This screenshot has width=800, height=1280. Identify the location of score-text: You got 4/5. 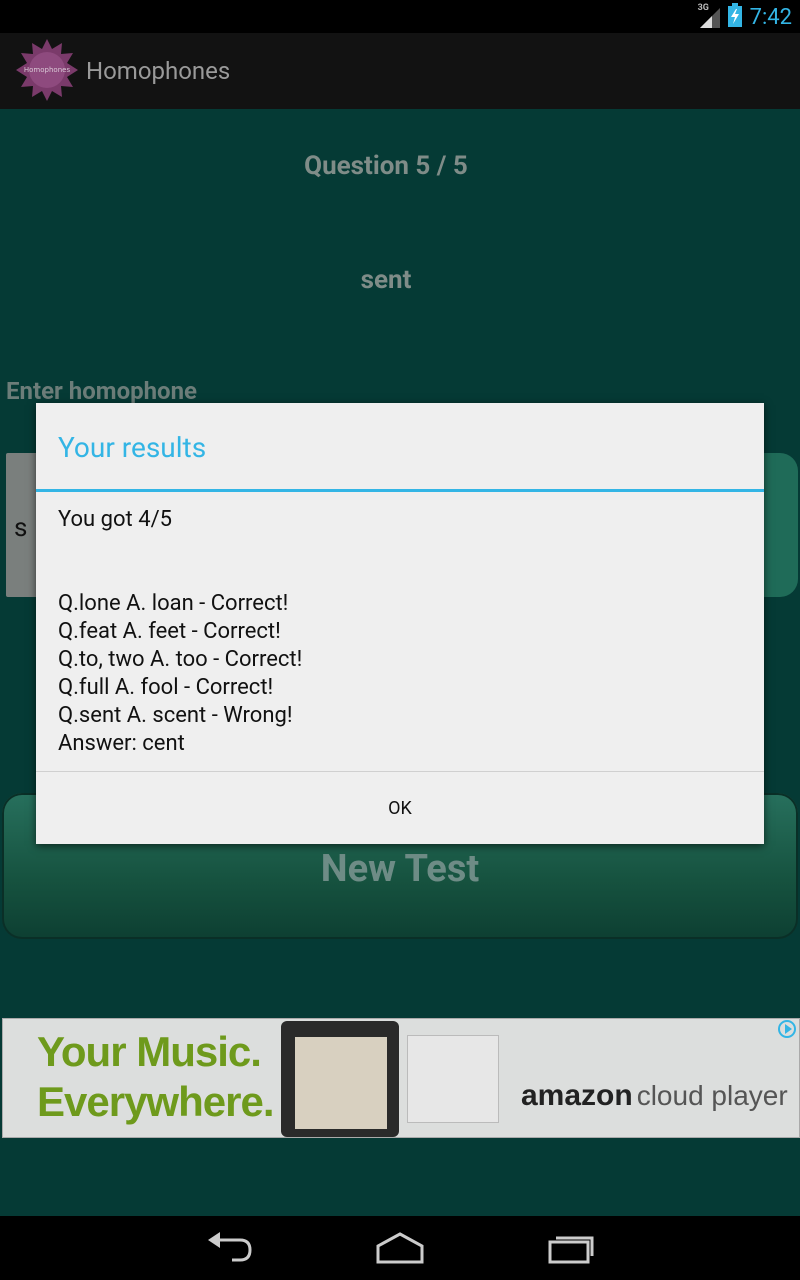
(115, 519).